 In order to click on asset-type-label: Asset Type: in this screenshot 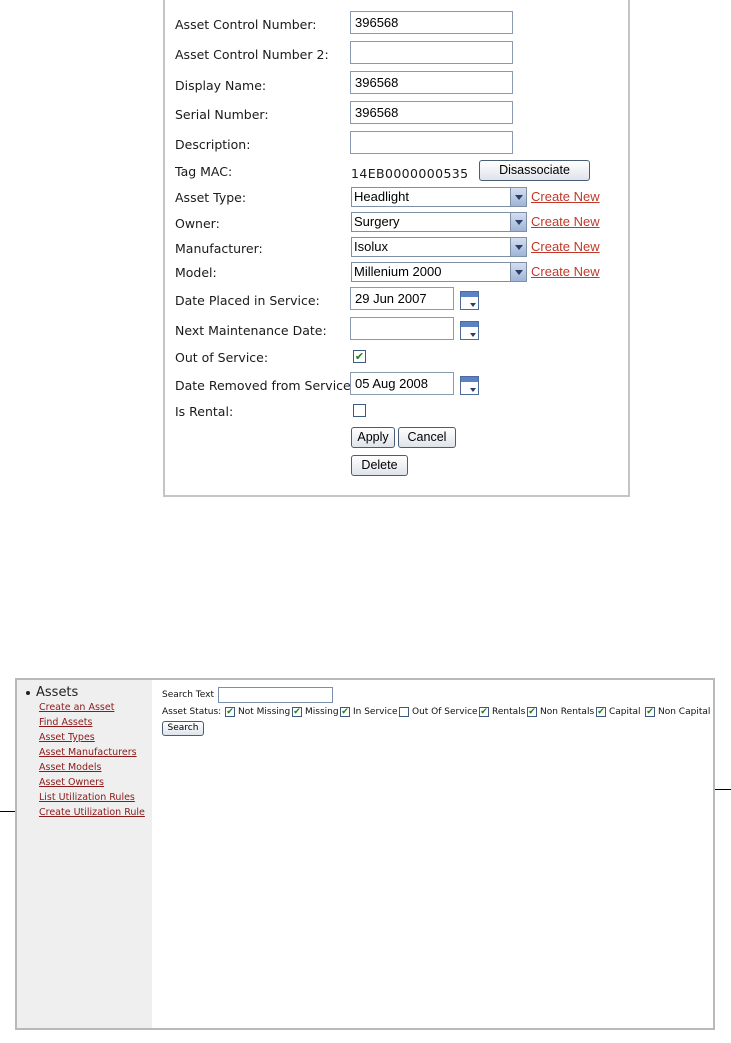, I will do `click(211, 197)`.